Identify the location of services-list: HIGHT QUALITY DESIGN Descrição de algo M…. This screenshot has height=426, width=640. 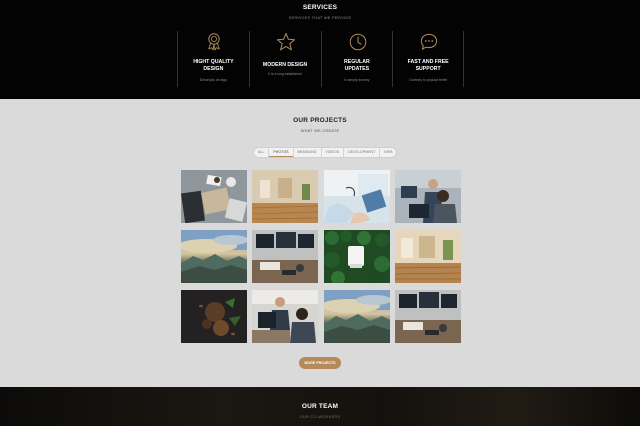
(320, 59).